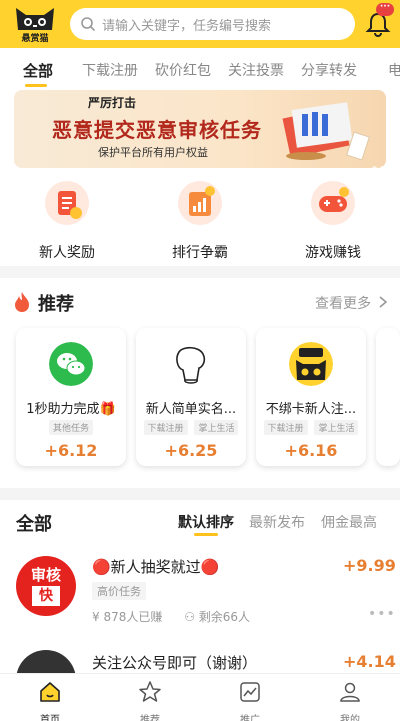 Image resolution: width=400 pixels, height=721 pixels. Describe the element at coordinates (377, 162) in the screenshot. I see `banner-pagination` at that location.